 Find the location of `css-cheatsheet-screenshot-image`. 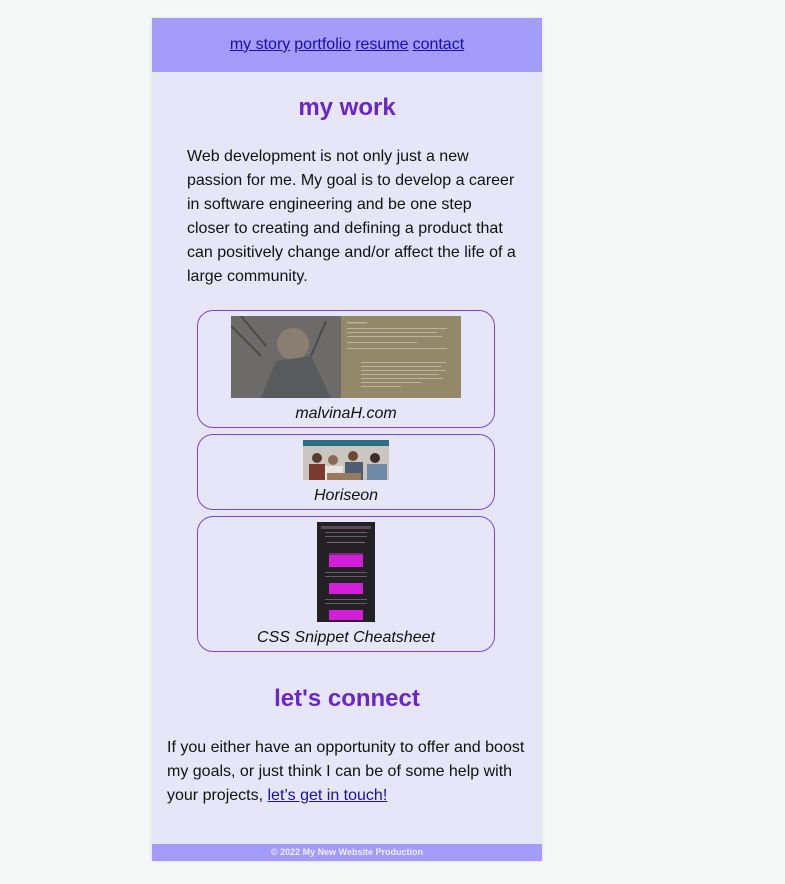

css-cheatsheet-screenshot-image is located at coordinates (346, 572).